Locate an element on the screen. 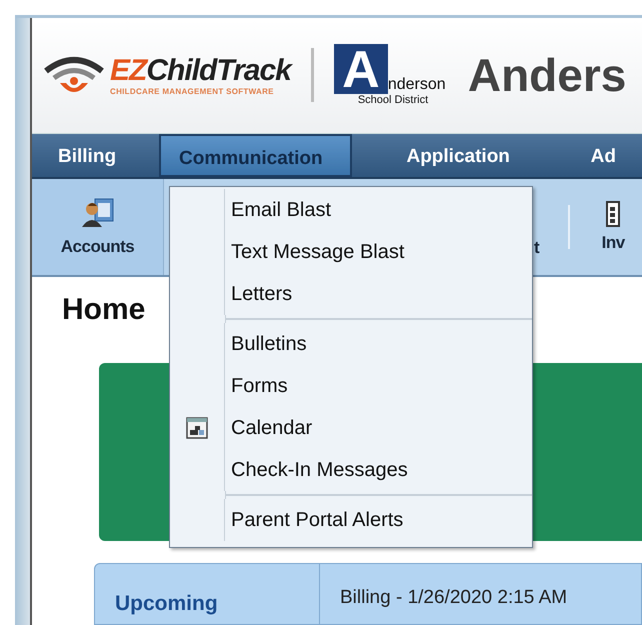  district-title: Anders is located at coordinates (547, 75).